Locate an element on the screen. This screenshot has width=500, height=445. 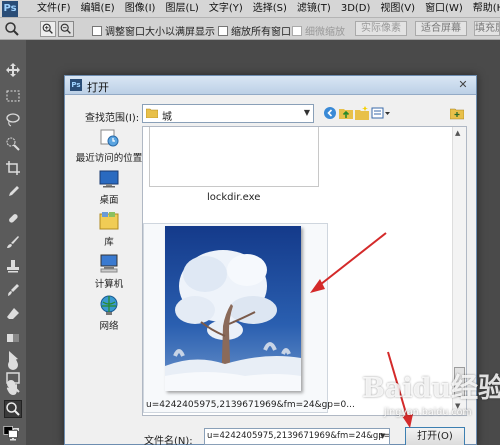
zoom-tool-preset-icon is located at coordinates (12, 29).